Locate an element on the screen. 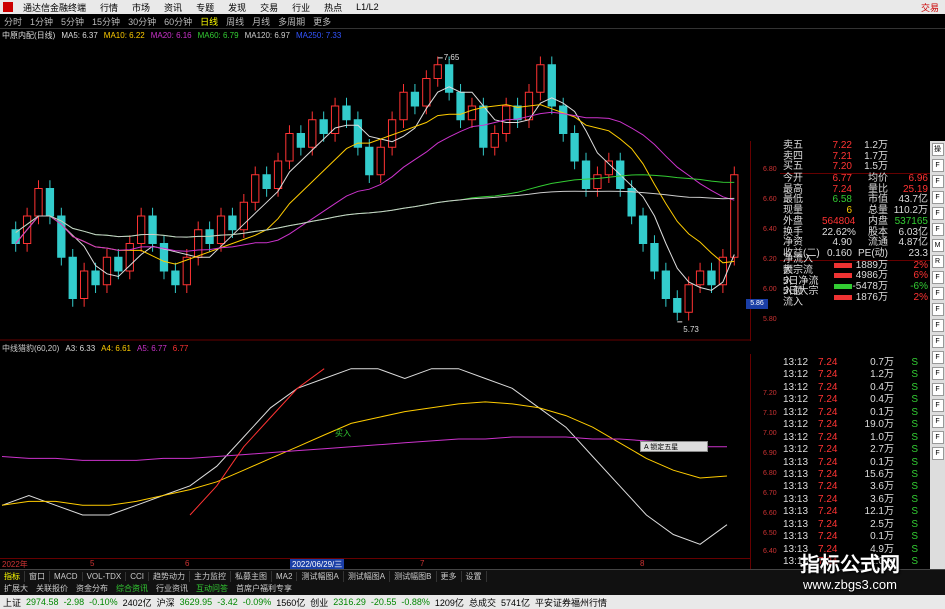 This screenshot has width=945, height=609. quote-value: 564804 is located at coordinates (839, 221).